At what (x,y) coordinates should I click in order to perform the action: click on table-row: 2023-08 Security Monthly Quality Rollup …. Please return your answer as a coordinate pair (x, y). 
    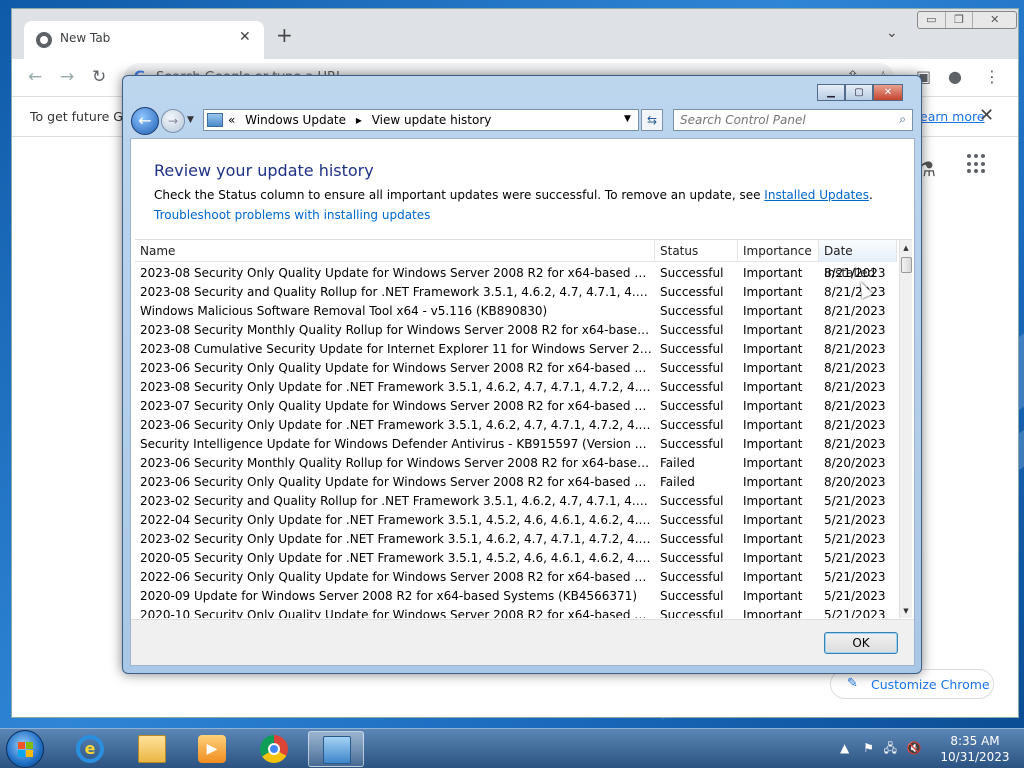
    Looking at the image, I should click on (516, 330).